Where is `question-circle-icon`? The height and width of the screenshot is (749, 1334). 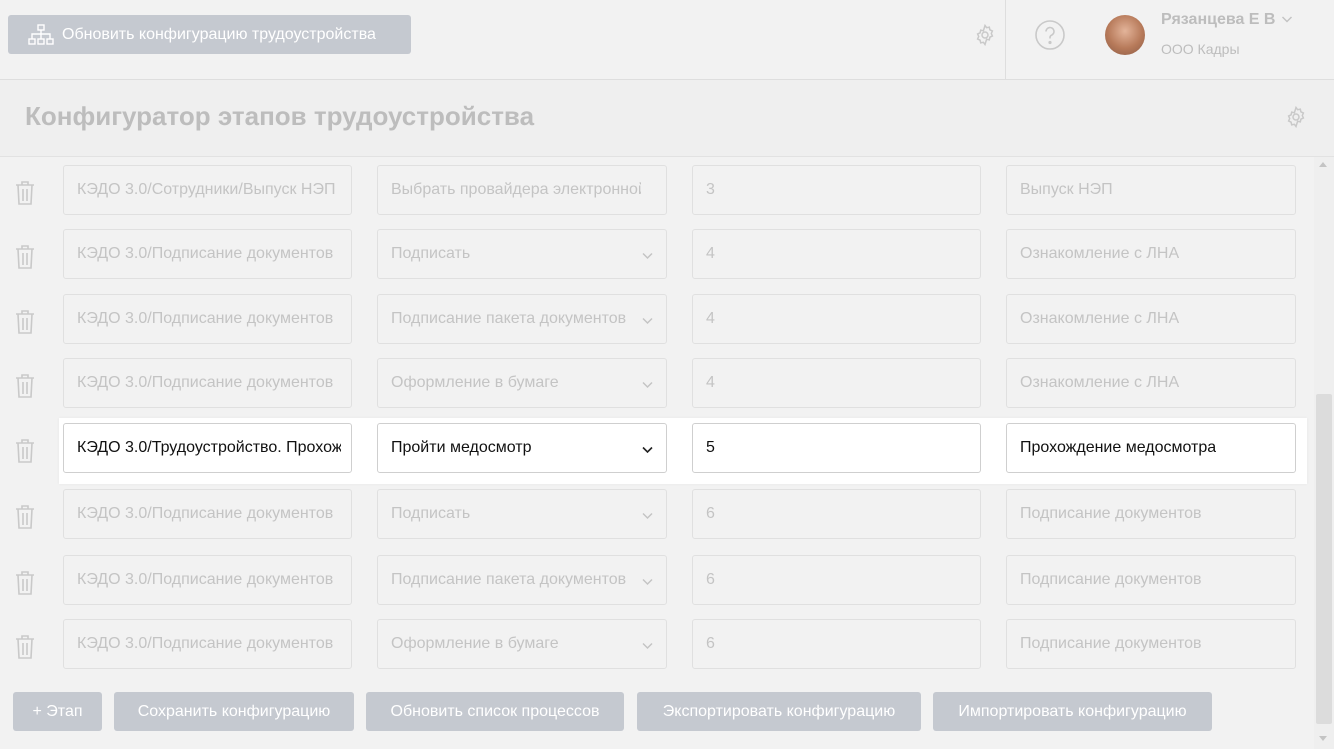 question-circle-icon is located at coordinates (1050, 35).